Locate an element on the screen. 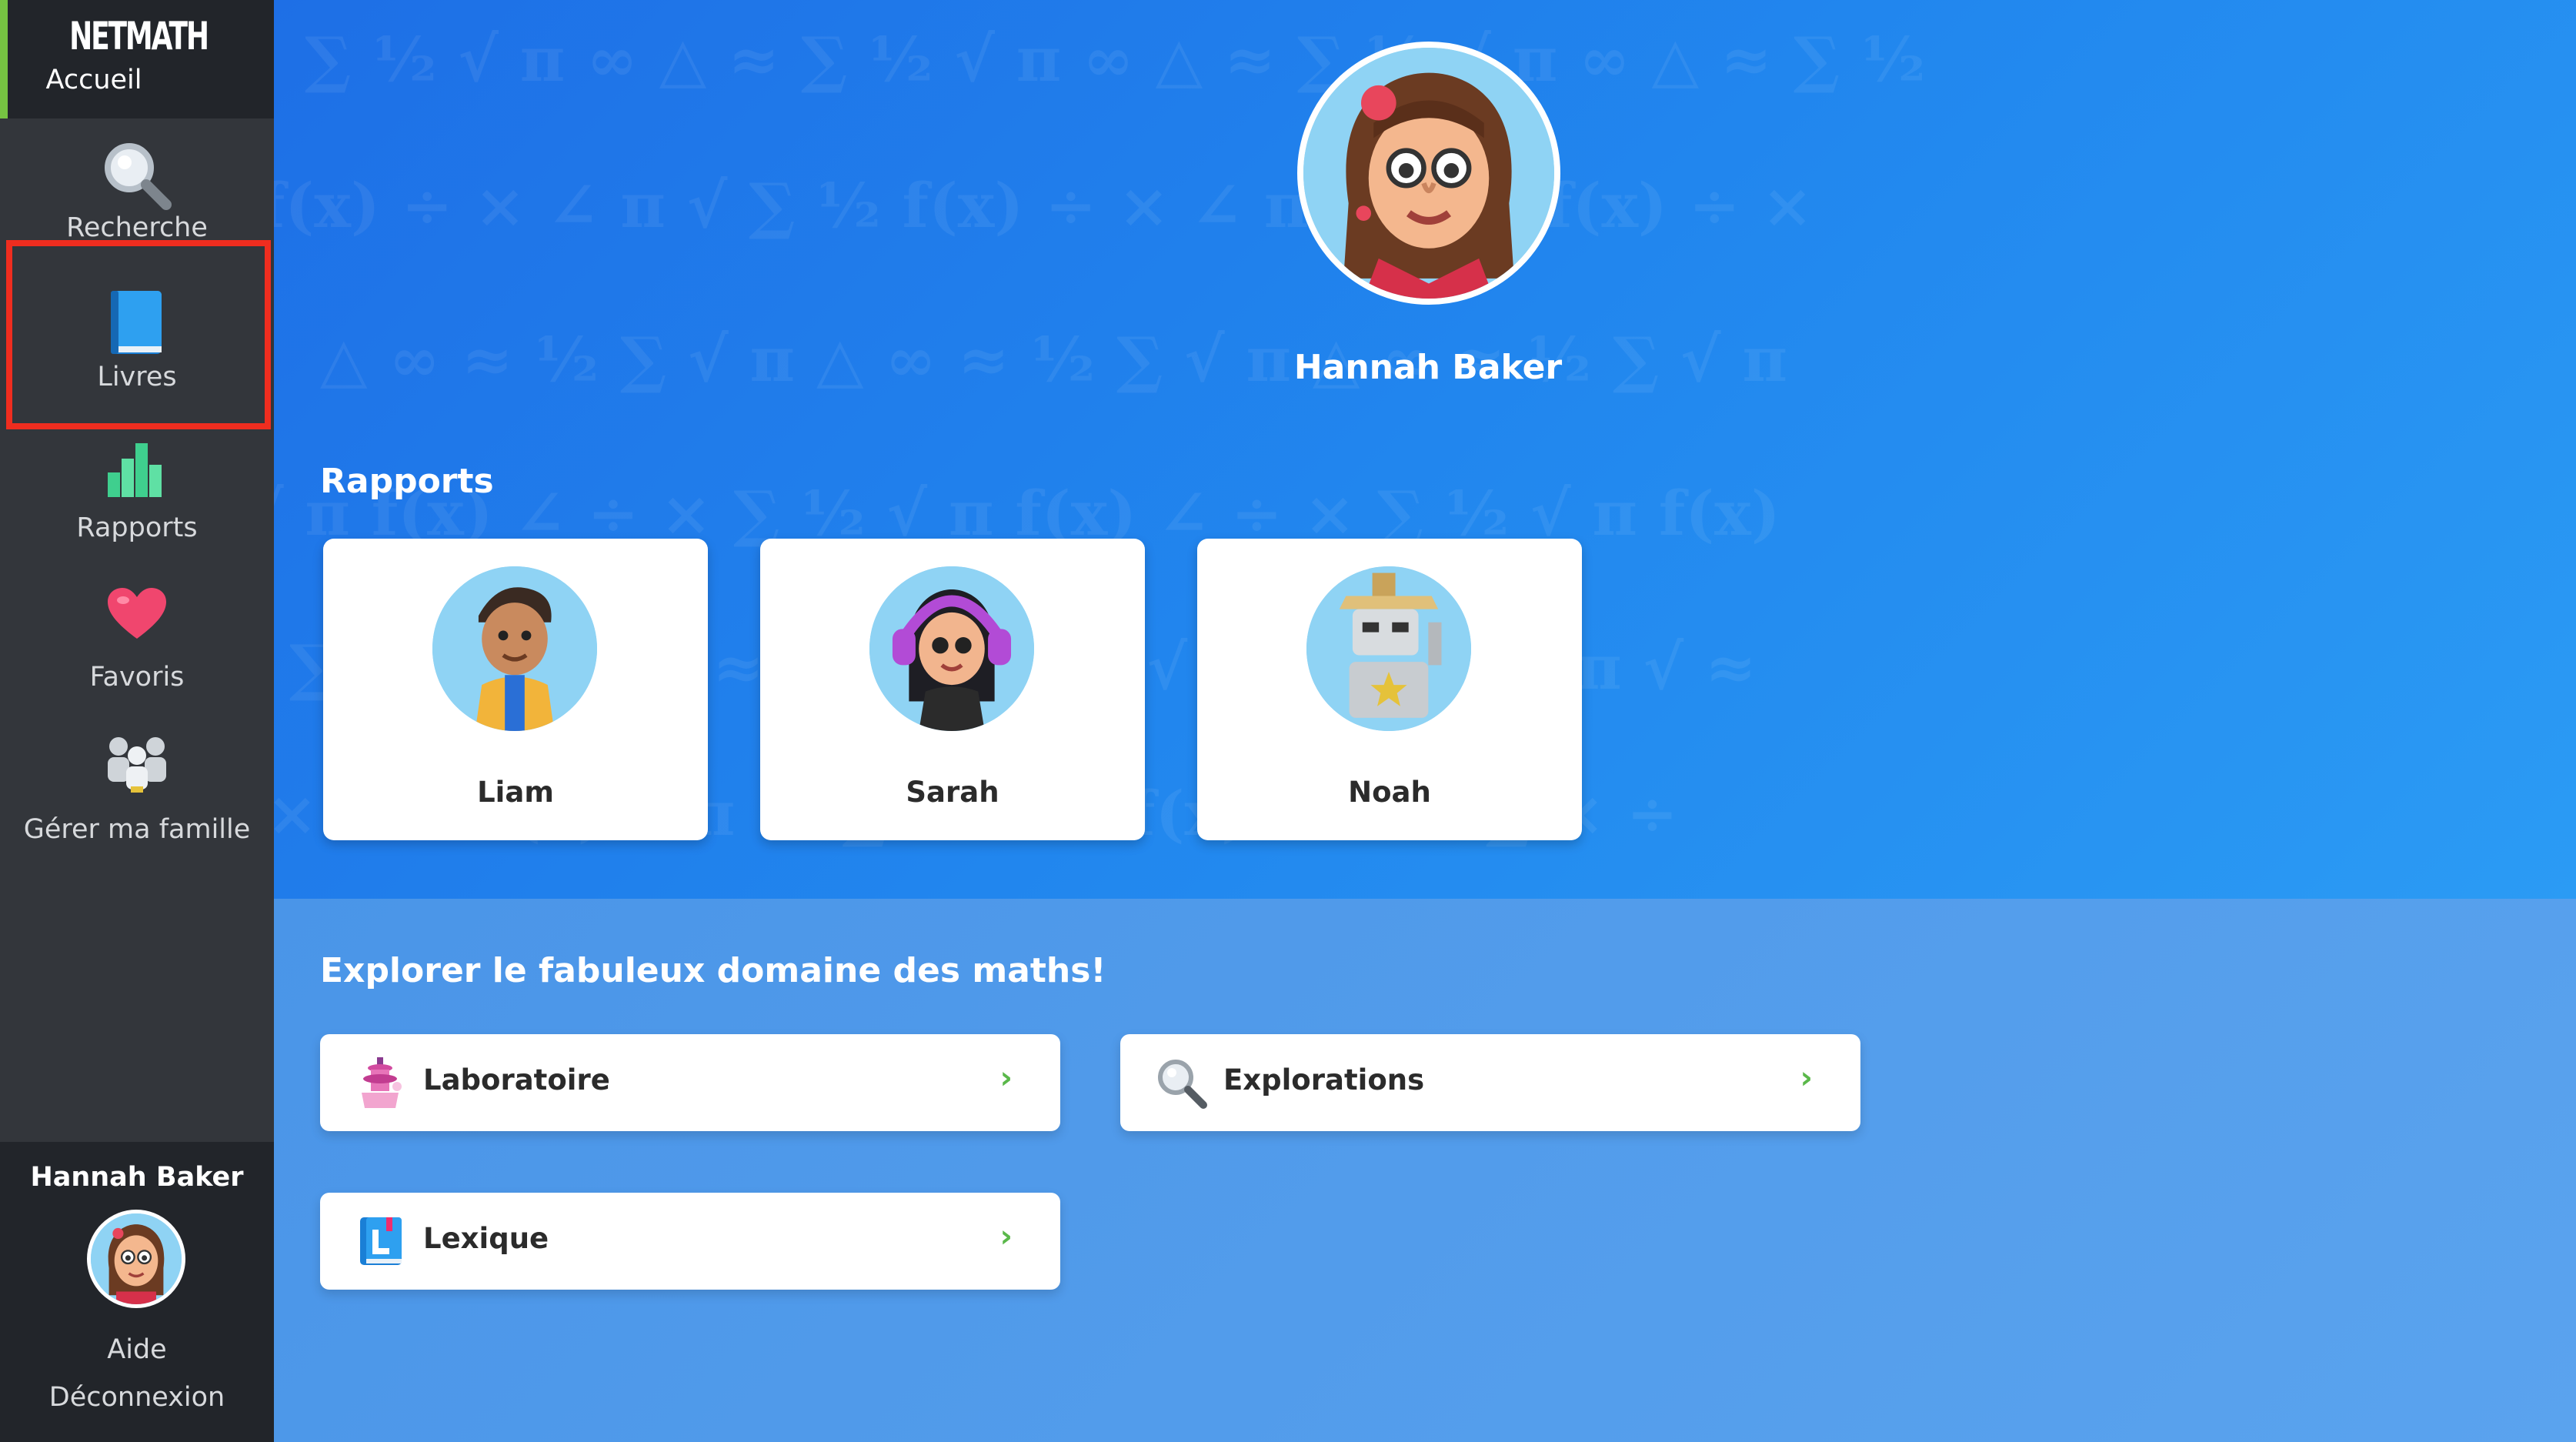 Image resolution: width=2576 pixels, height=1442 pixels. active-indicator is located at coordinates (4, 59).